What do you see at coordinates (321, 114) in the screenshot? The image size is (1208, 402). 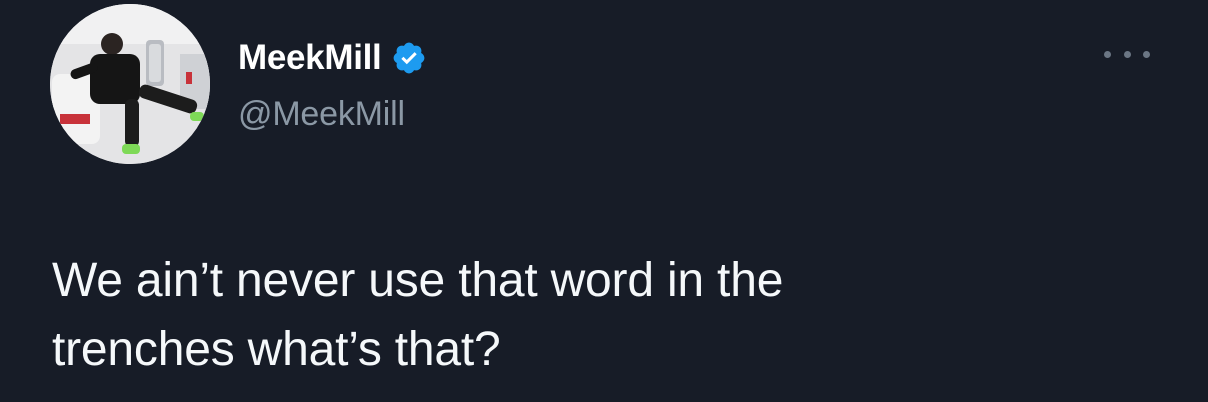 I see `author-handle: @MeekMill` at bounding box center [321, 114].